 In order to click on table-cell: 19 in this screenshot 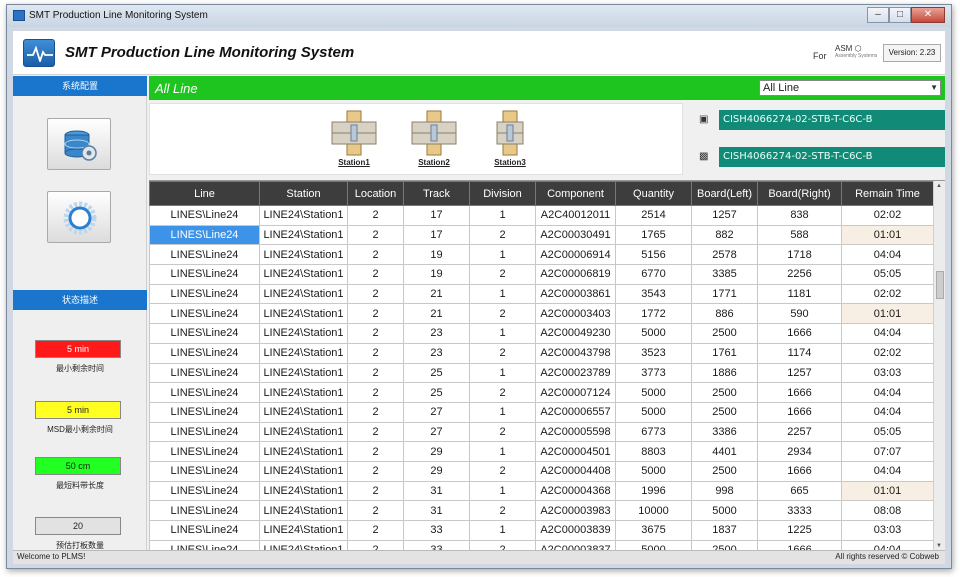, I will do `click(436, 255)`.